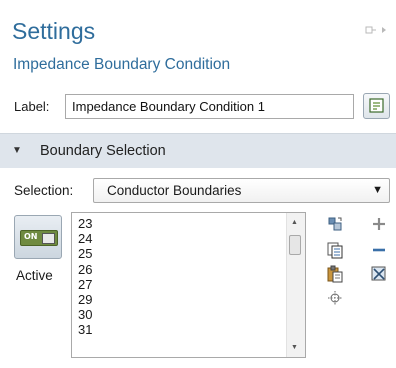 This screenshot has height=368, width=396. What do you see at coordinates (17, 150) in the screenshot?
I see `collapse-arrow-icon: ▼` at bounding box center [17, 150].